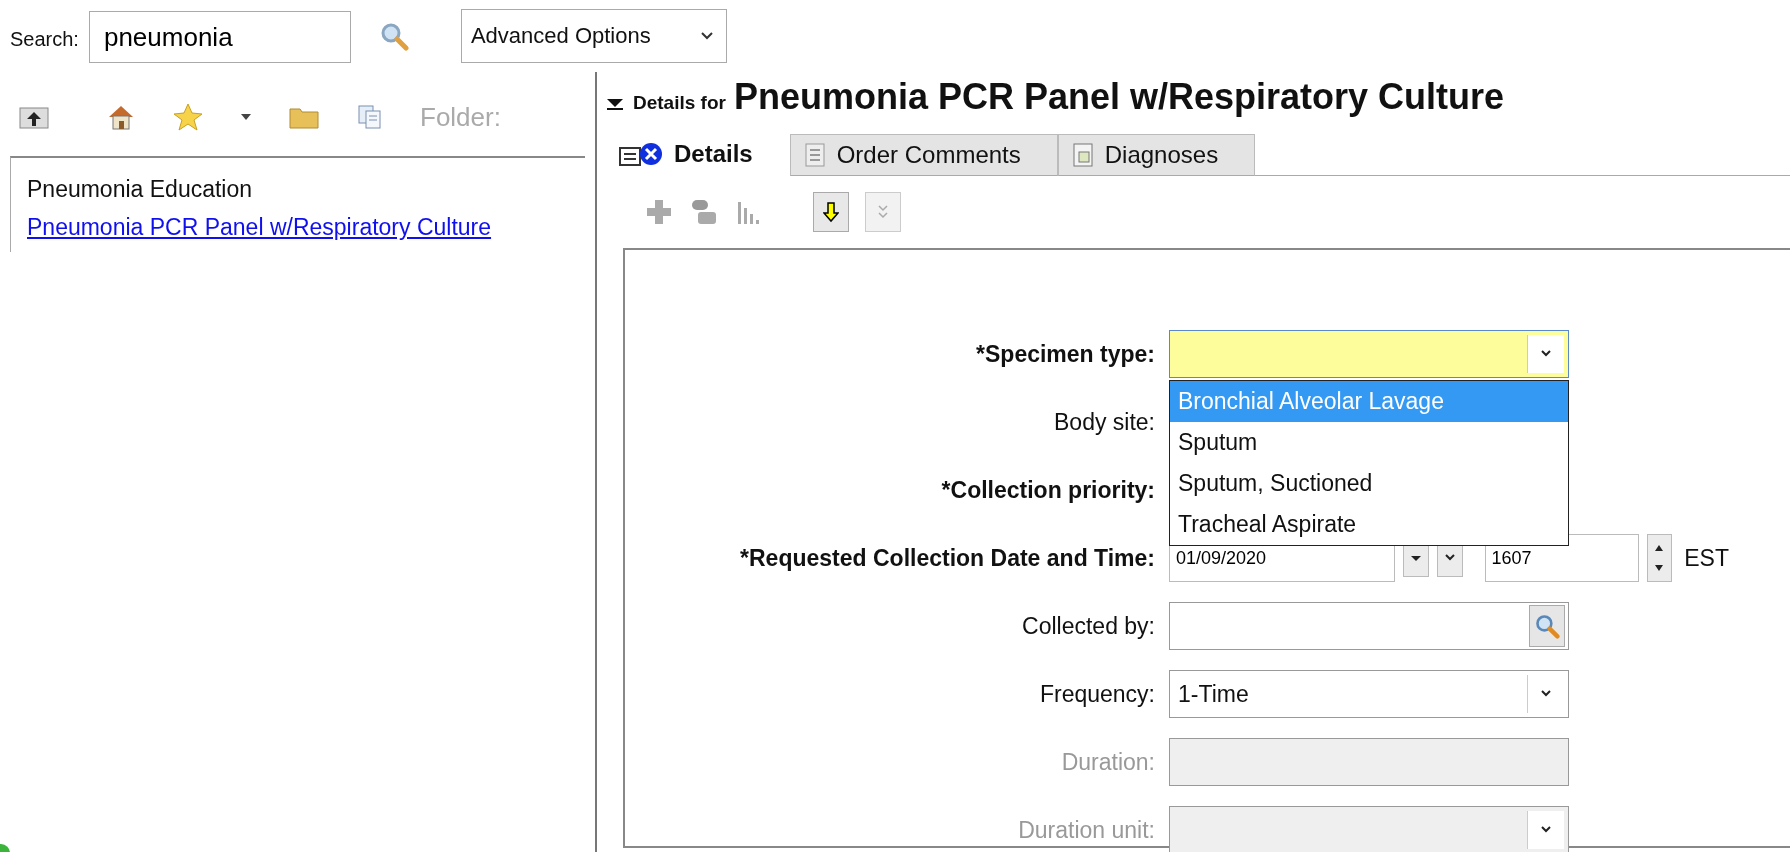 This screenshot has width=1790, height=852. What do you see at coordinates (1369, 442) in the screenshot?
I see `dropdown-option: Sputum` at bounding box center [1369, 442].